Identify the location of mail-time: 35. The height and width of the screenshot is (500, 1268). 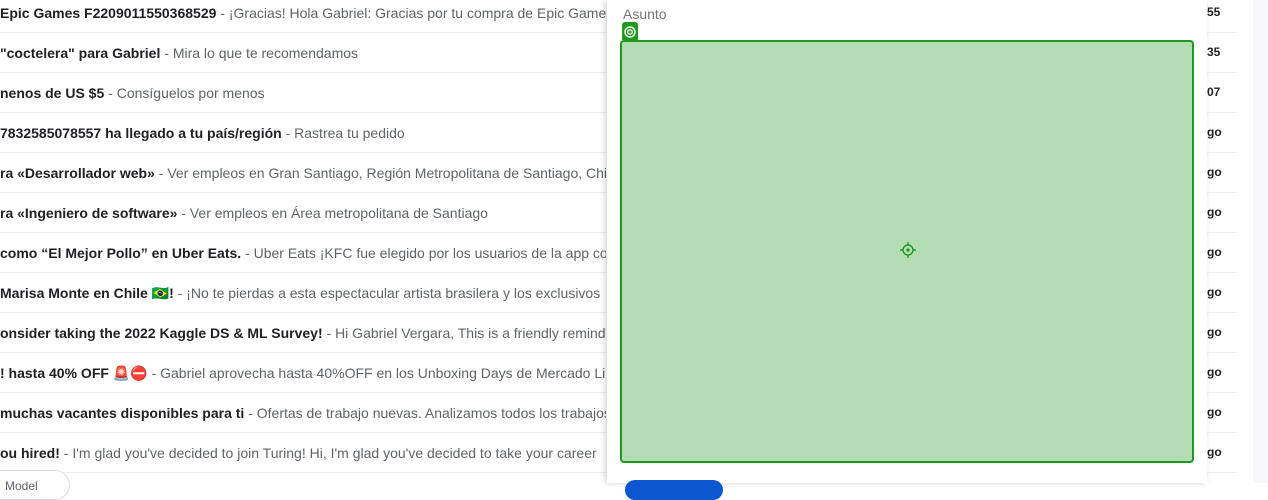
(1214, 52).